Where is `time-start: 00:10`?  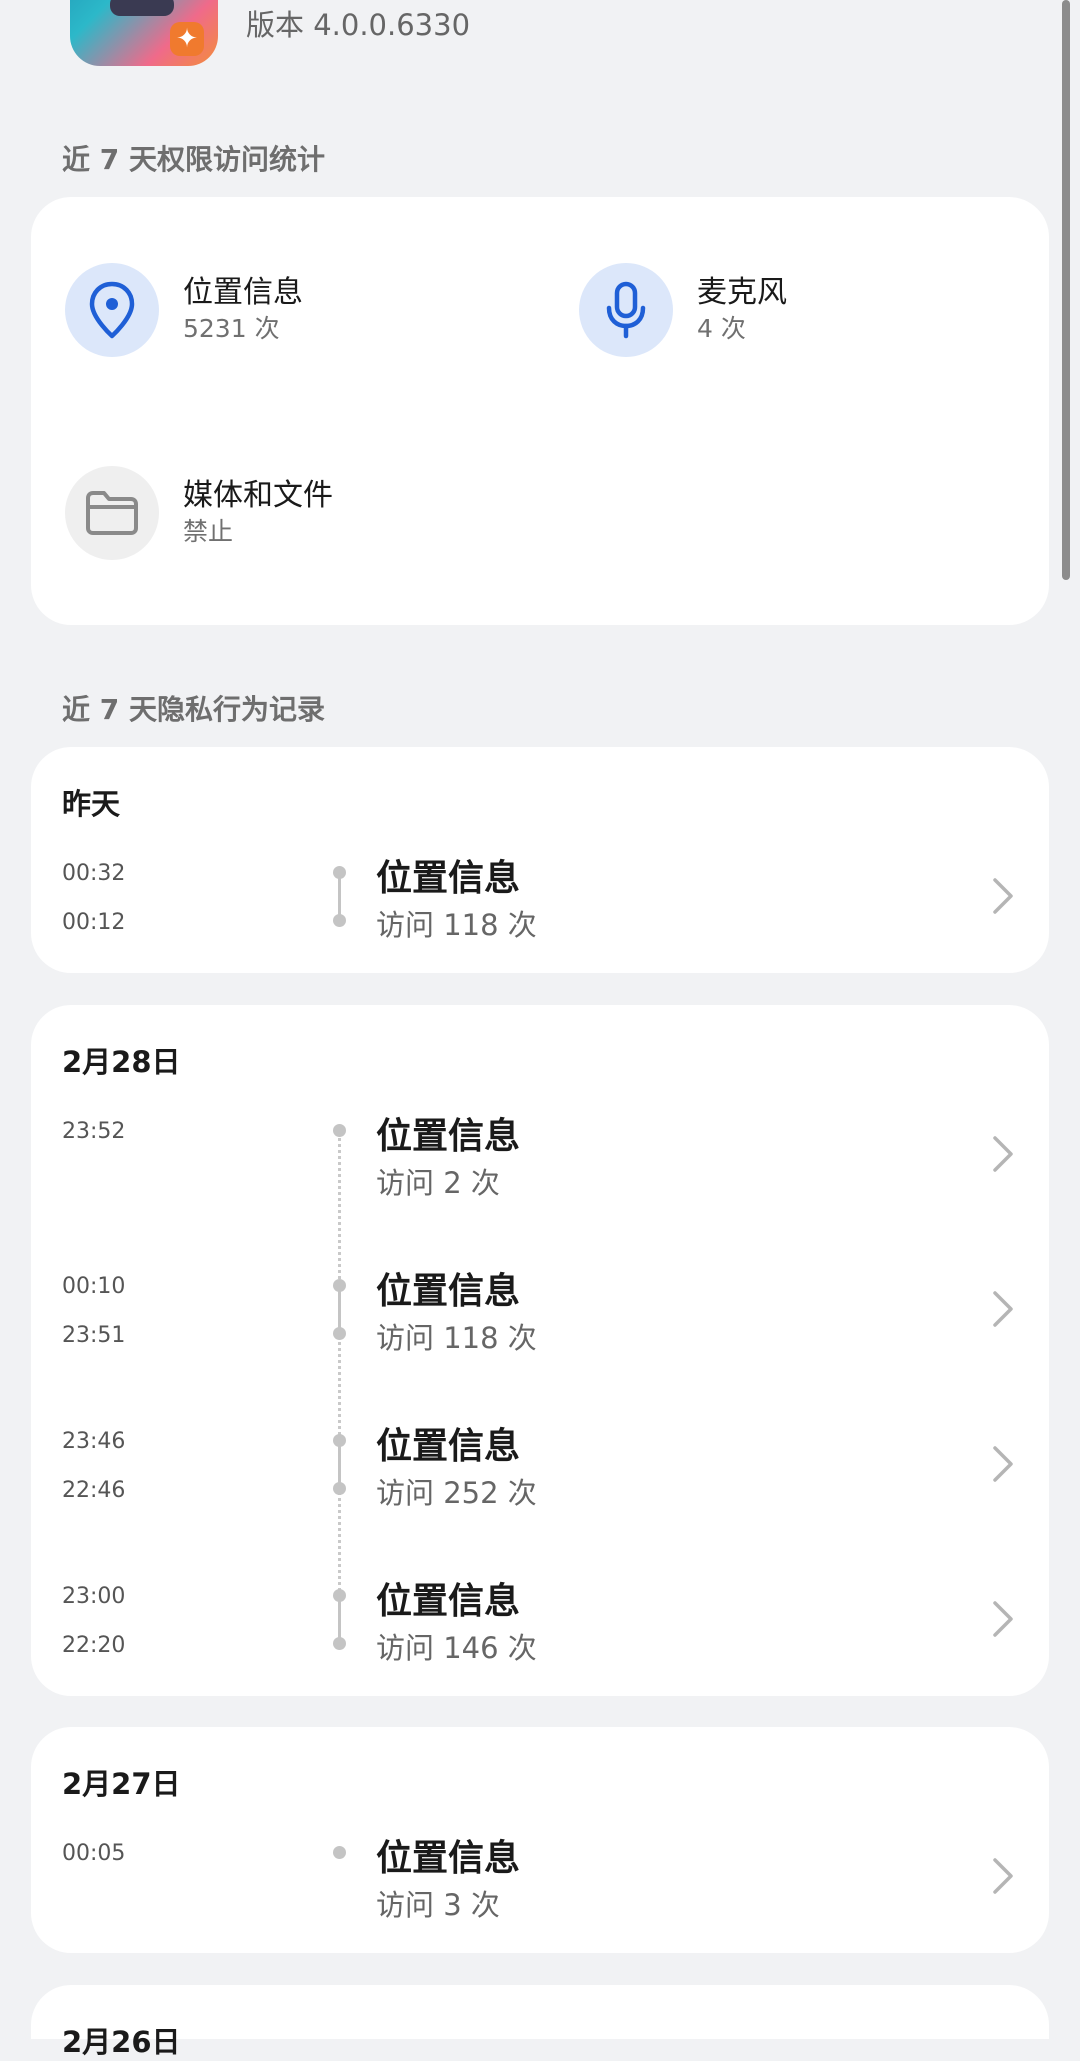
time-start: 00:10 is located at coordinates (94, 1286).